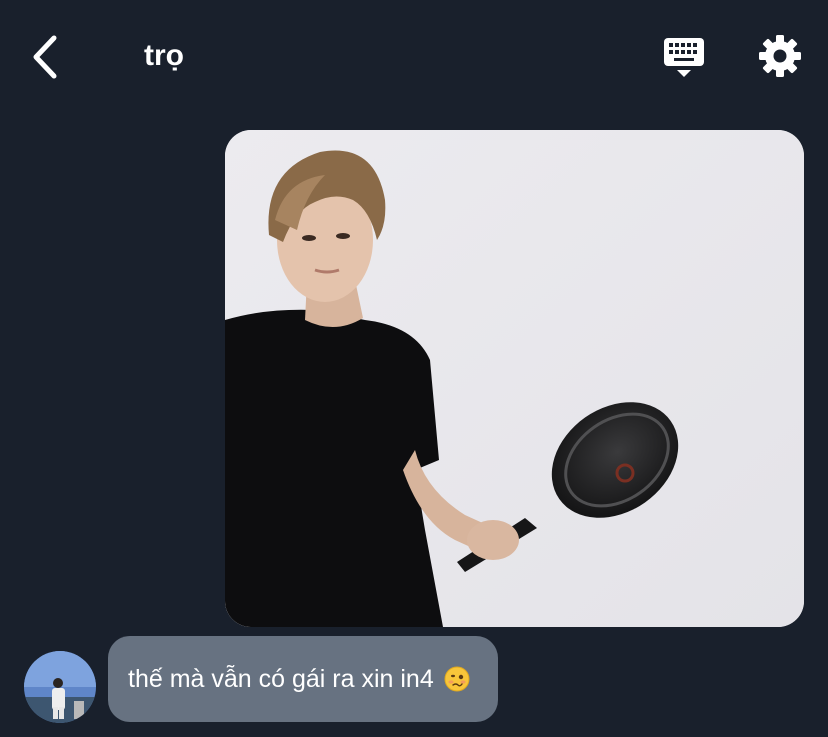 This screenshot has height=737, width=828. I want to click on chevron-left-icon, so click(45, 57).